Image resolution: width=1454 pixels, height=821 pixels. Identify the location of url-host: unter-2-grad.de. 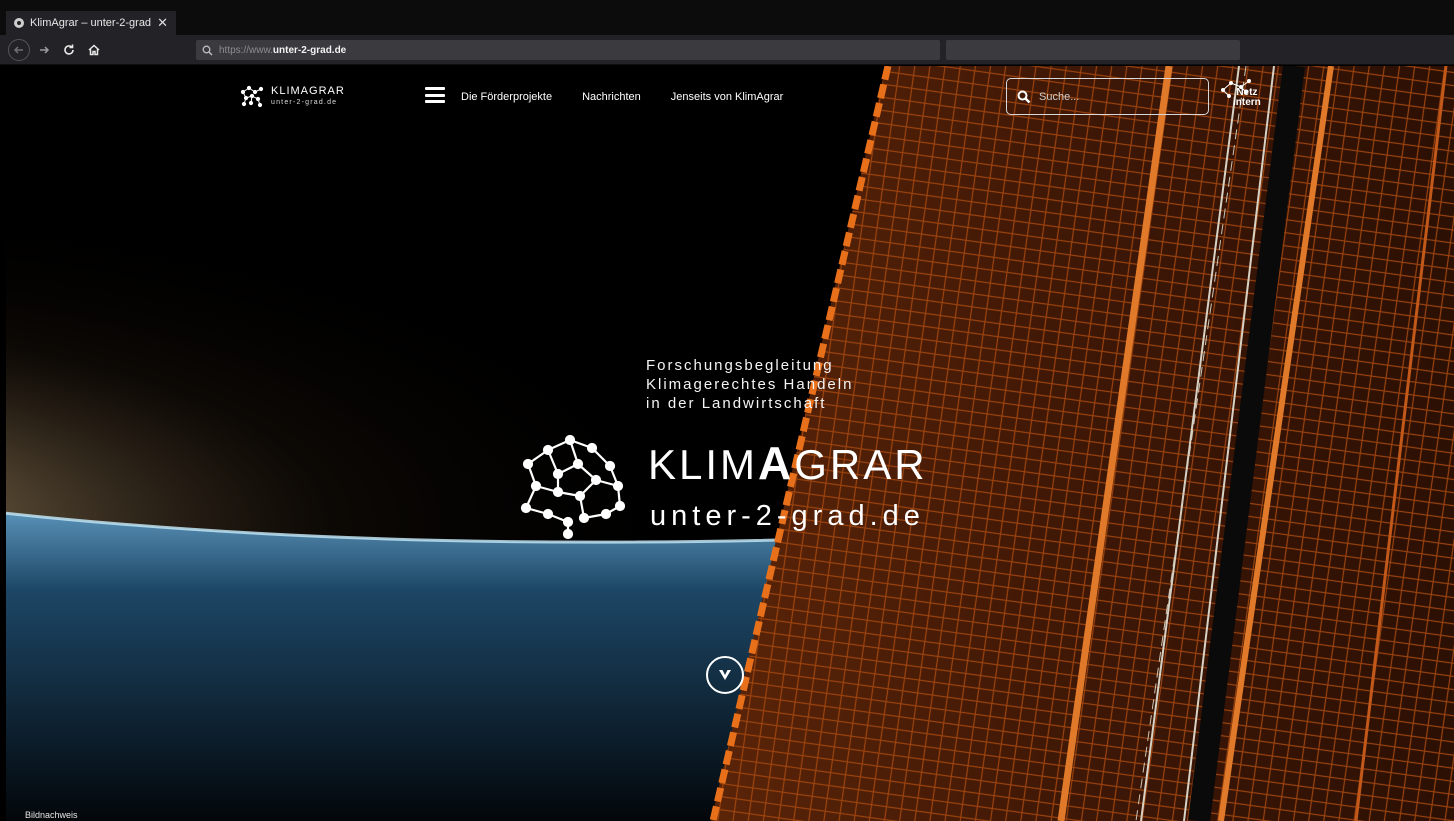
(309, 50).